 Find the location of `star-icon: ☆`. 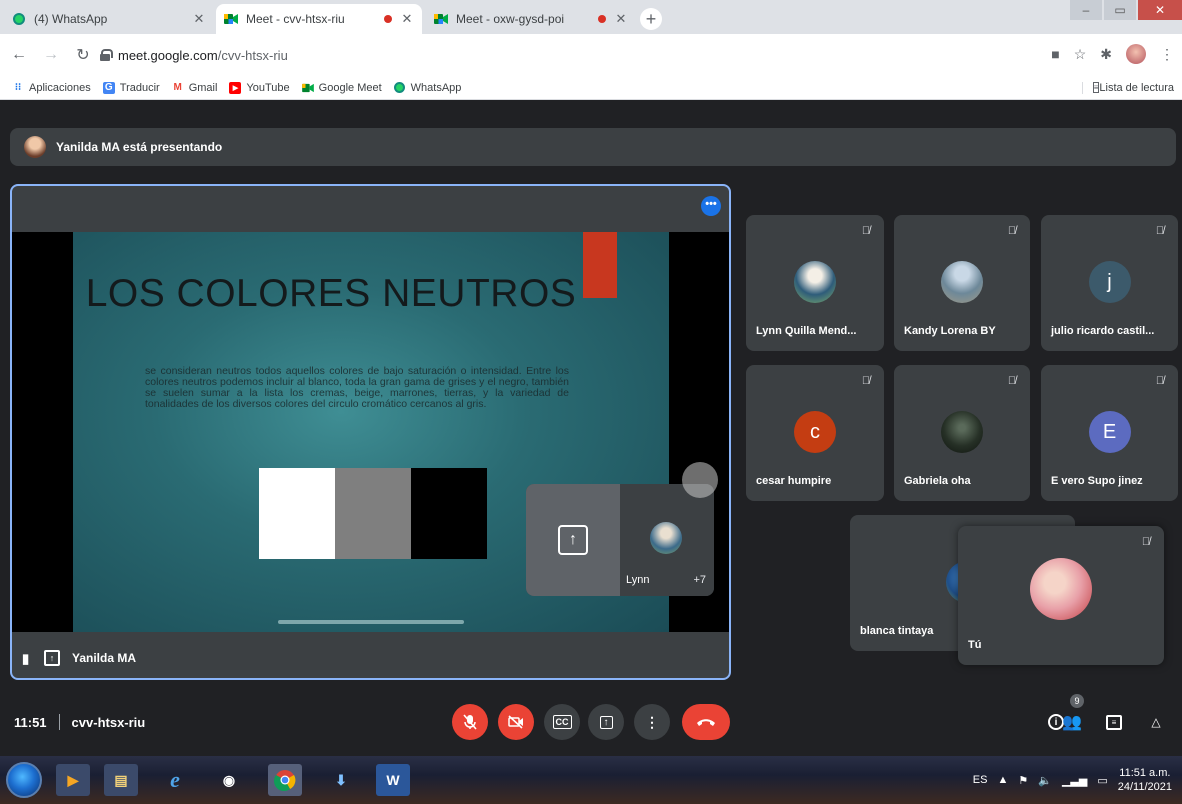

star-icon: ☆ is located at coordinates (1080, 54).